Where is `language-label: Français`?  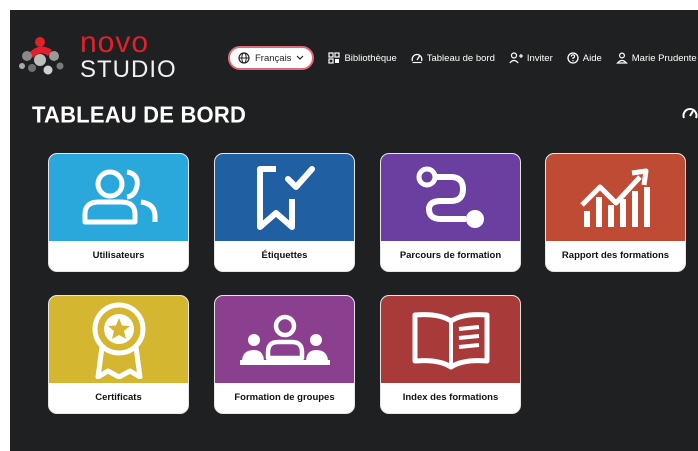
language-label: Français is located at coordinates (273, 58).